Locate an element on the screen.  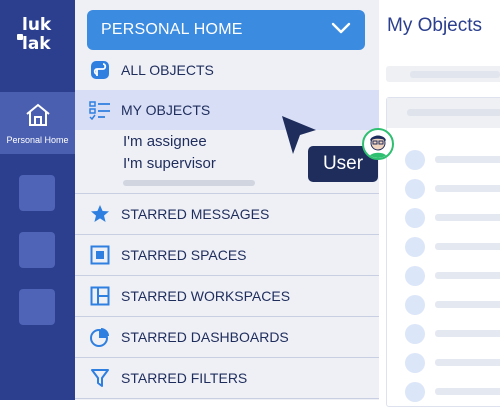
table-header-placeholder is located at coordinates (443, 113).